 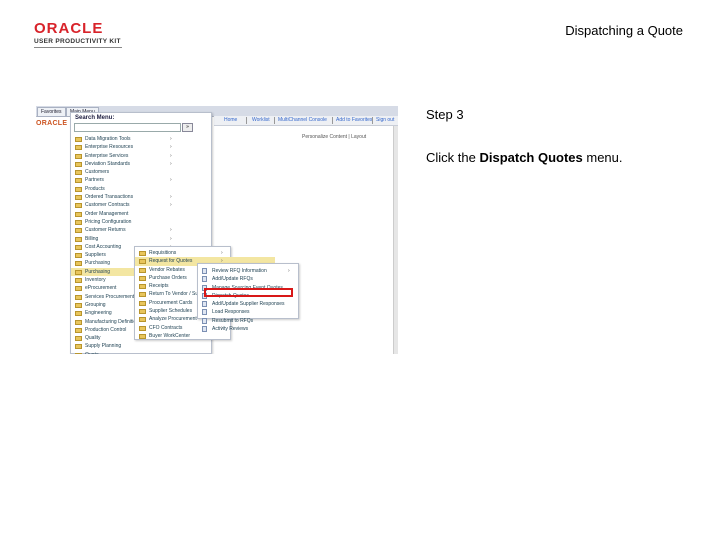 What do you see at coordinates (127, 127) in the screenshot?
I see `menu-search-input` at bounding box center [127, 127].